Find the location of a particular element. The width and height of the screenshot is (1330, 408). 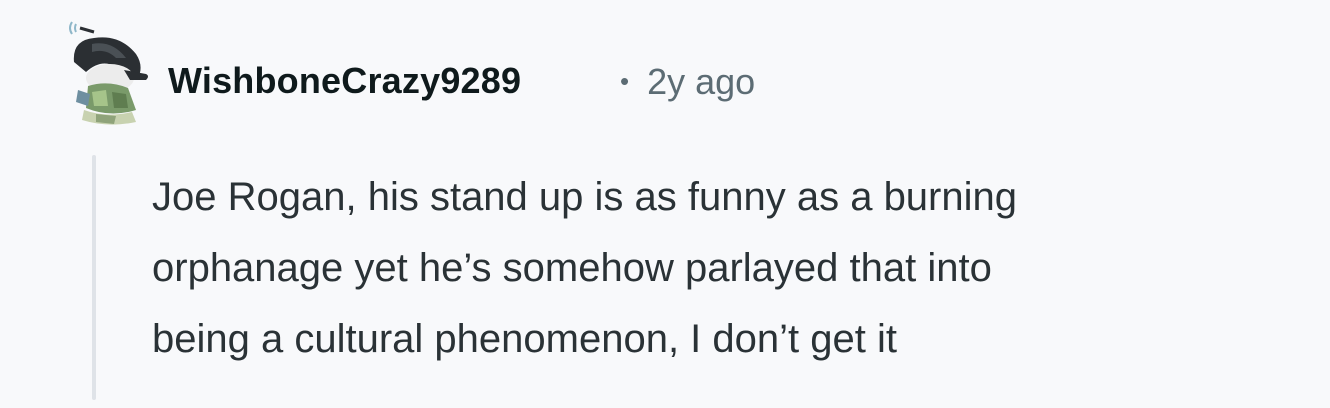

avatar is located at coordinates (112, 72).